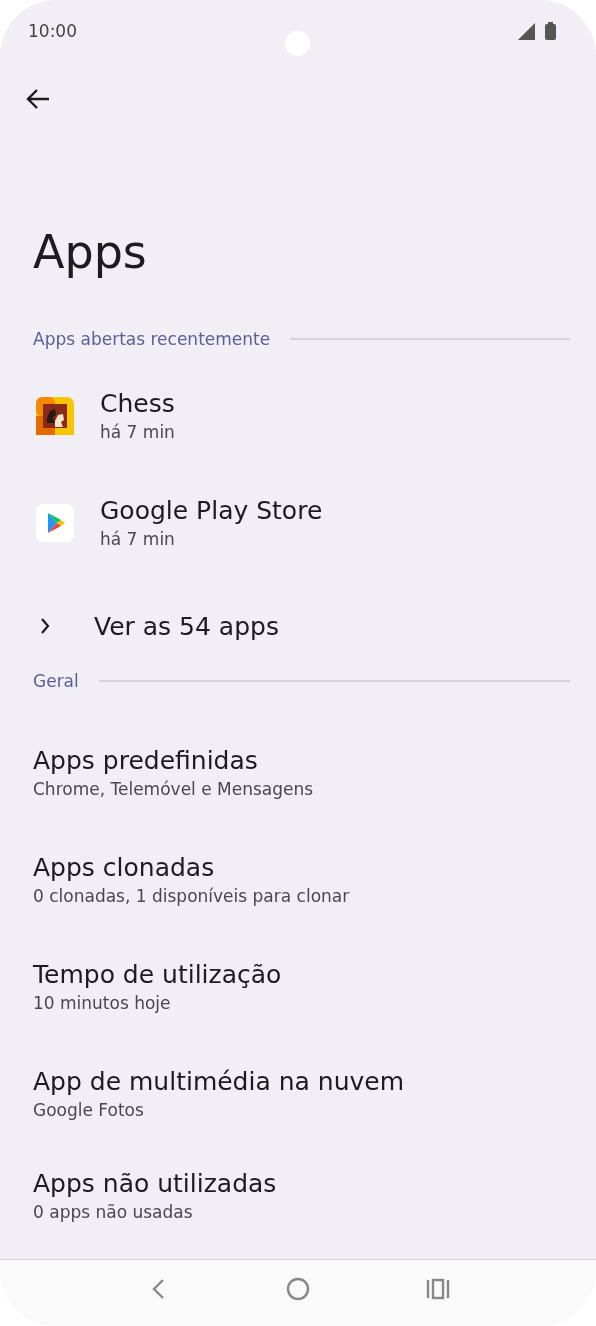 The image size is (596, 1326). What do you see at coordinates (211, 510) in the screenshot?
I see `app-name: Google Play Store` at bounding box center [211, 510].